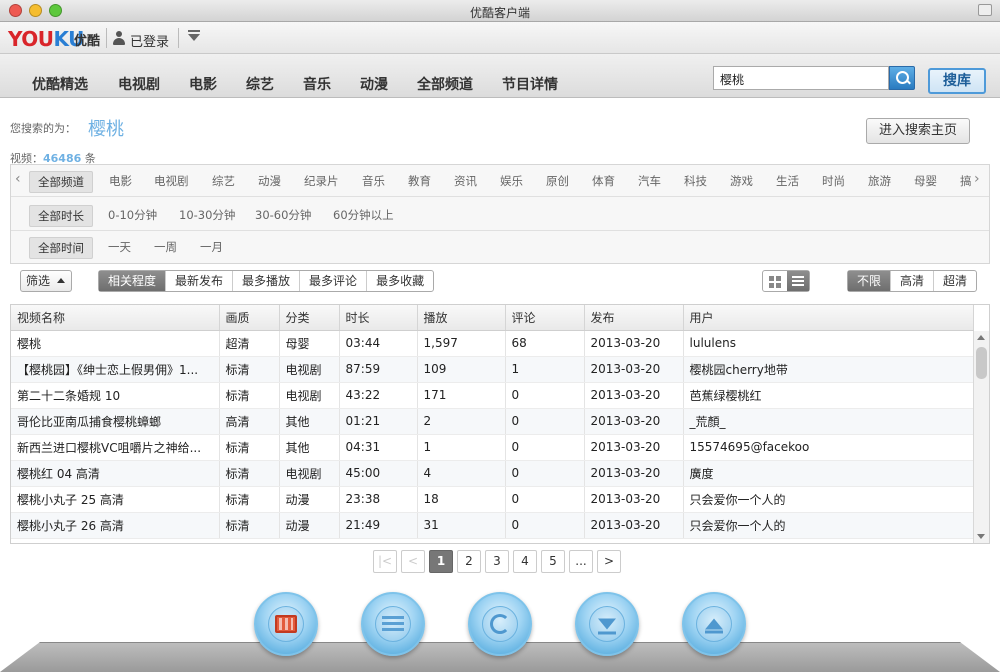 The width and height of the screenshot is (1000, 672). Describe the element at coordinates (133, 281) in the screenshot. I see `sort-relevance: 相关程度` at that location.